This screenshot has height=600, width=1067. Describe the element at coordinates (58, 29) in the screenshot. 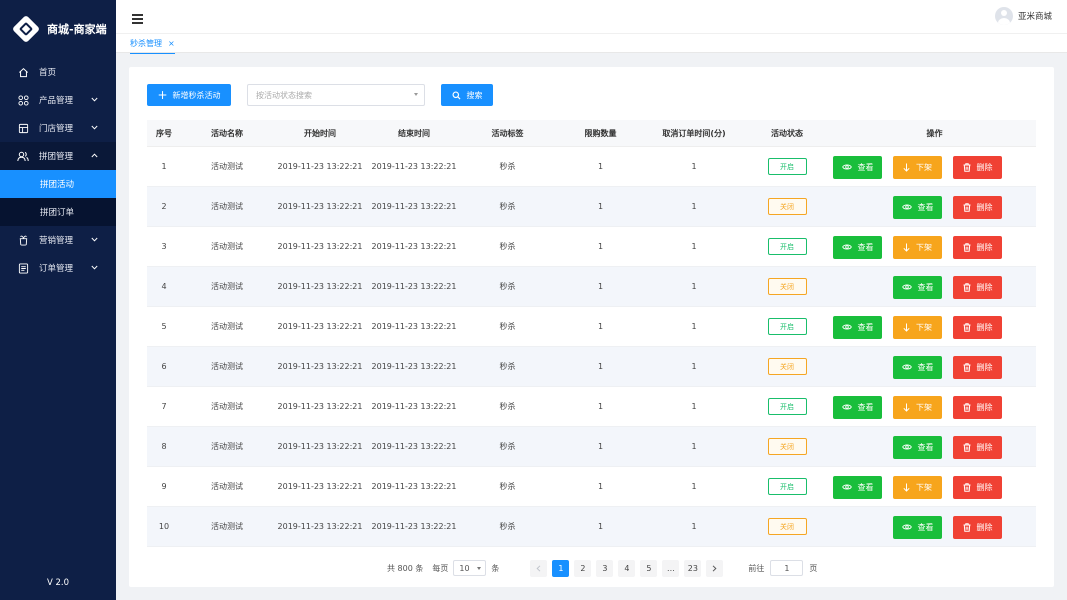

I see `brand: 商城-商家端` at that location.